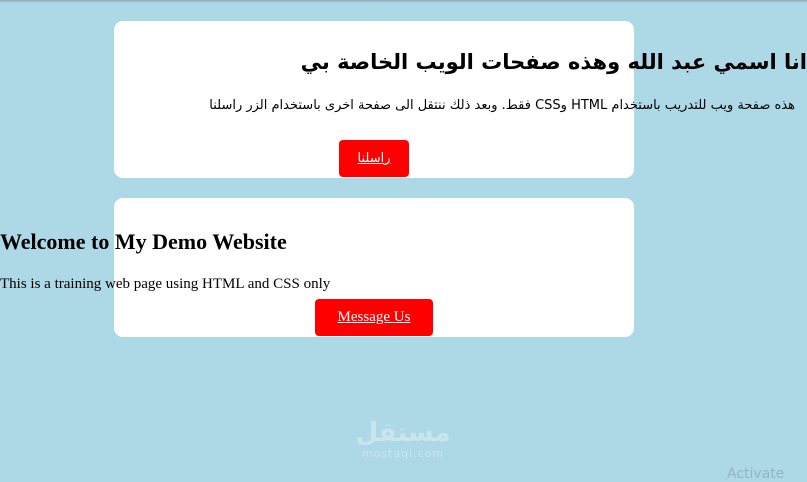 The width and height of the screenshot is (807, 482). I want to click on message-us-button: Message Us, so click(374, 317).